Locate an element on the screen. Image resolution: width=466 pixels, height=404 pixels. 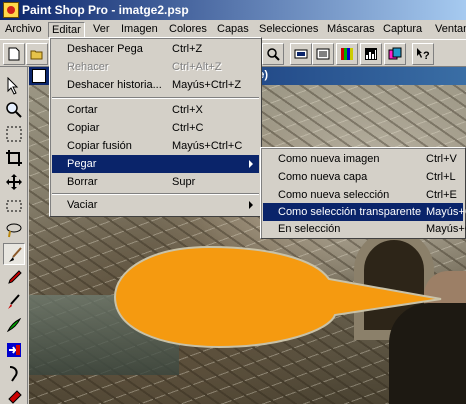
menu-selecciones: Selecciones is located at coordinates (288, 30).